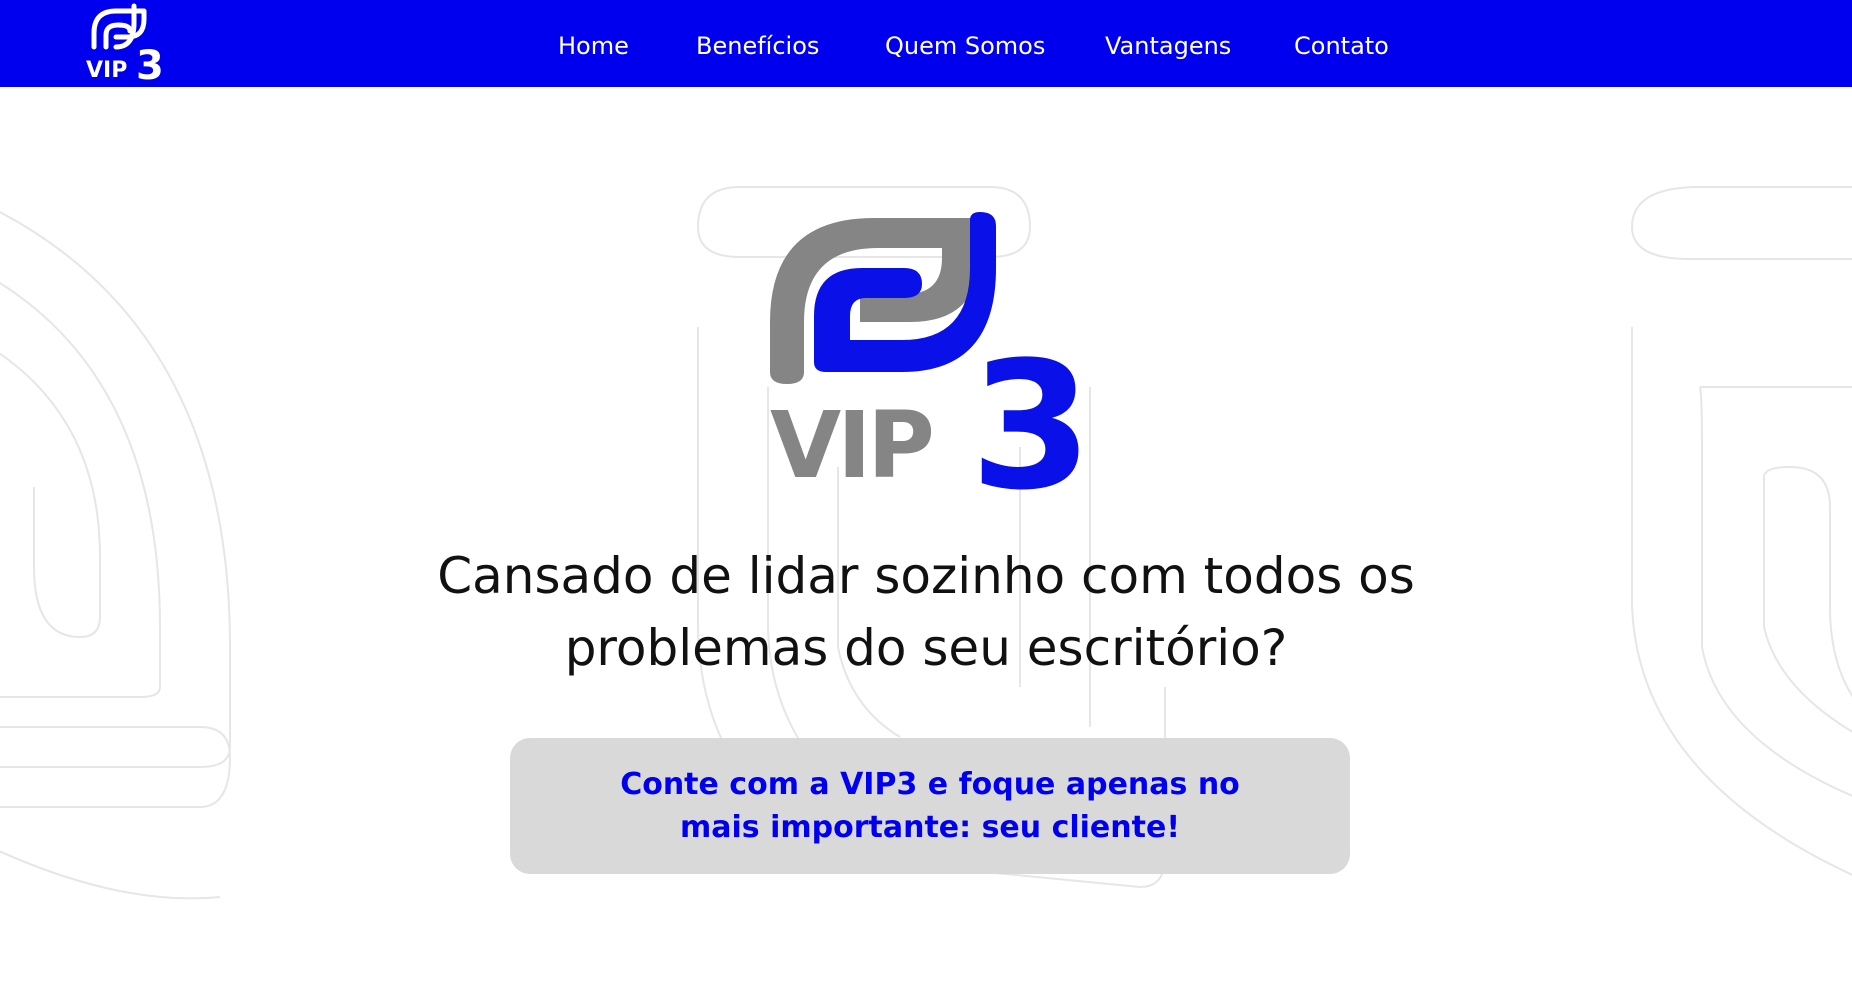  What do you see at coordinates (965, 46) in the screenshot?
I see `nav-quem-somos: Quem Somos` at bounding box center [965, 46].